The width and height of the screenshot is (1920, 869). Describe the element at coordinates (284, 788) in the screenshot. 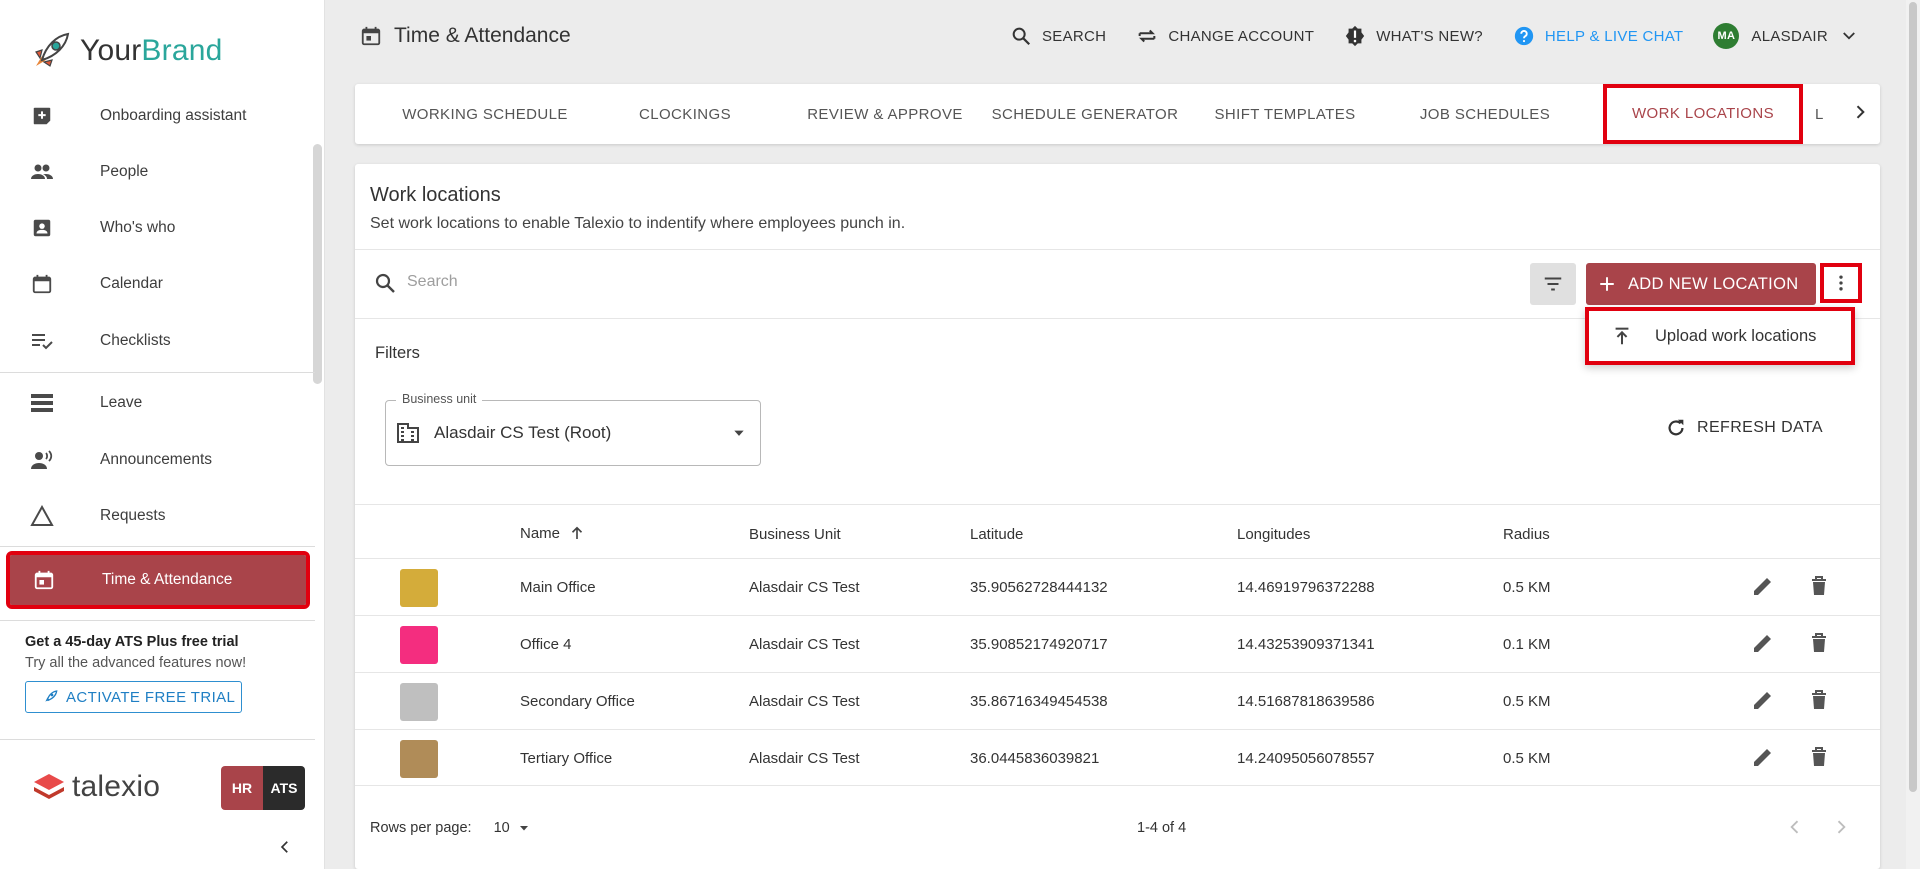

I see `ats-badge: ATS` at that location.